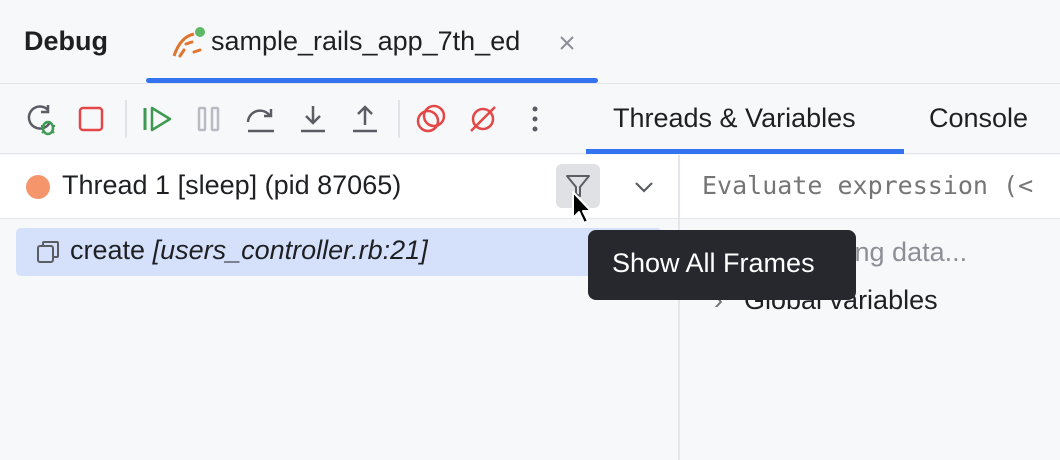  Describe the element at coordinates (108, 250) in the screenshot. I see `frame-method: create` at that location.